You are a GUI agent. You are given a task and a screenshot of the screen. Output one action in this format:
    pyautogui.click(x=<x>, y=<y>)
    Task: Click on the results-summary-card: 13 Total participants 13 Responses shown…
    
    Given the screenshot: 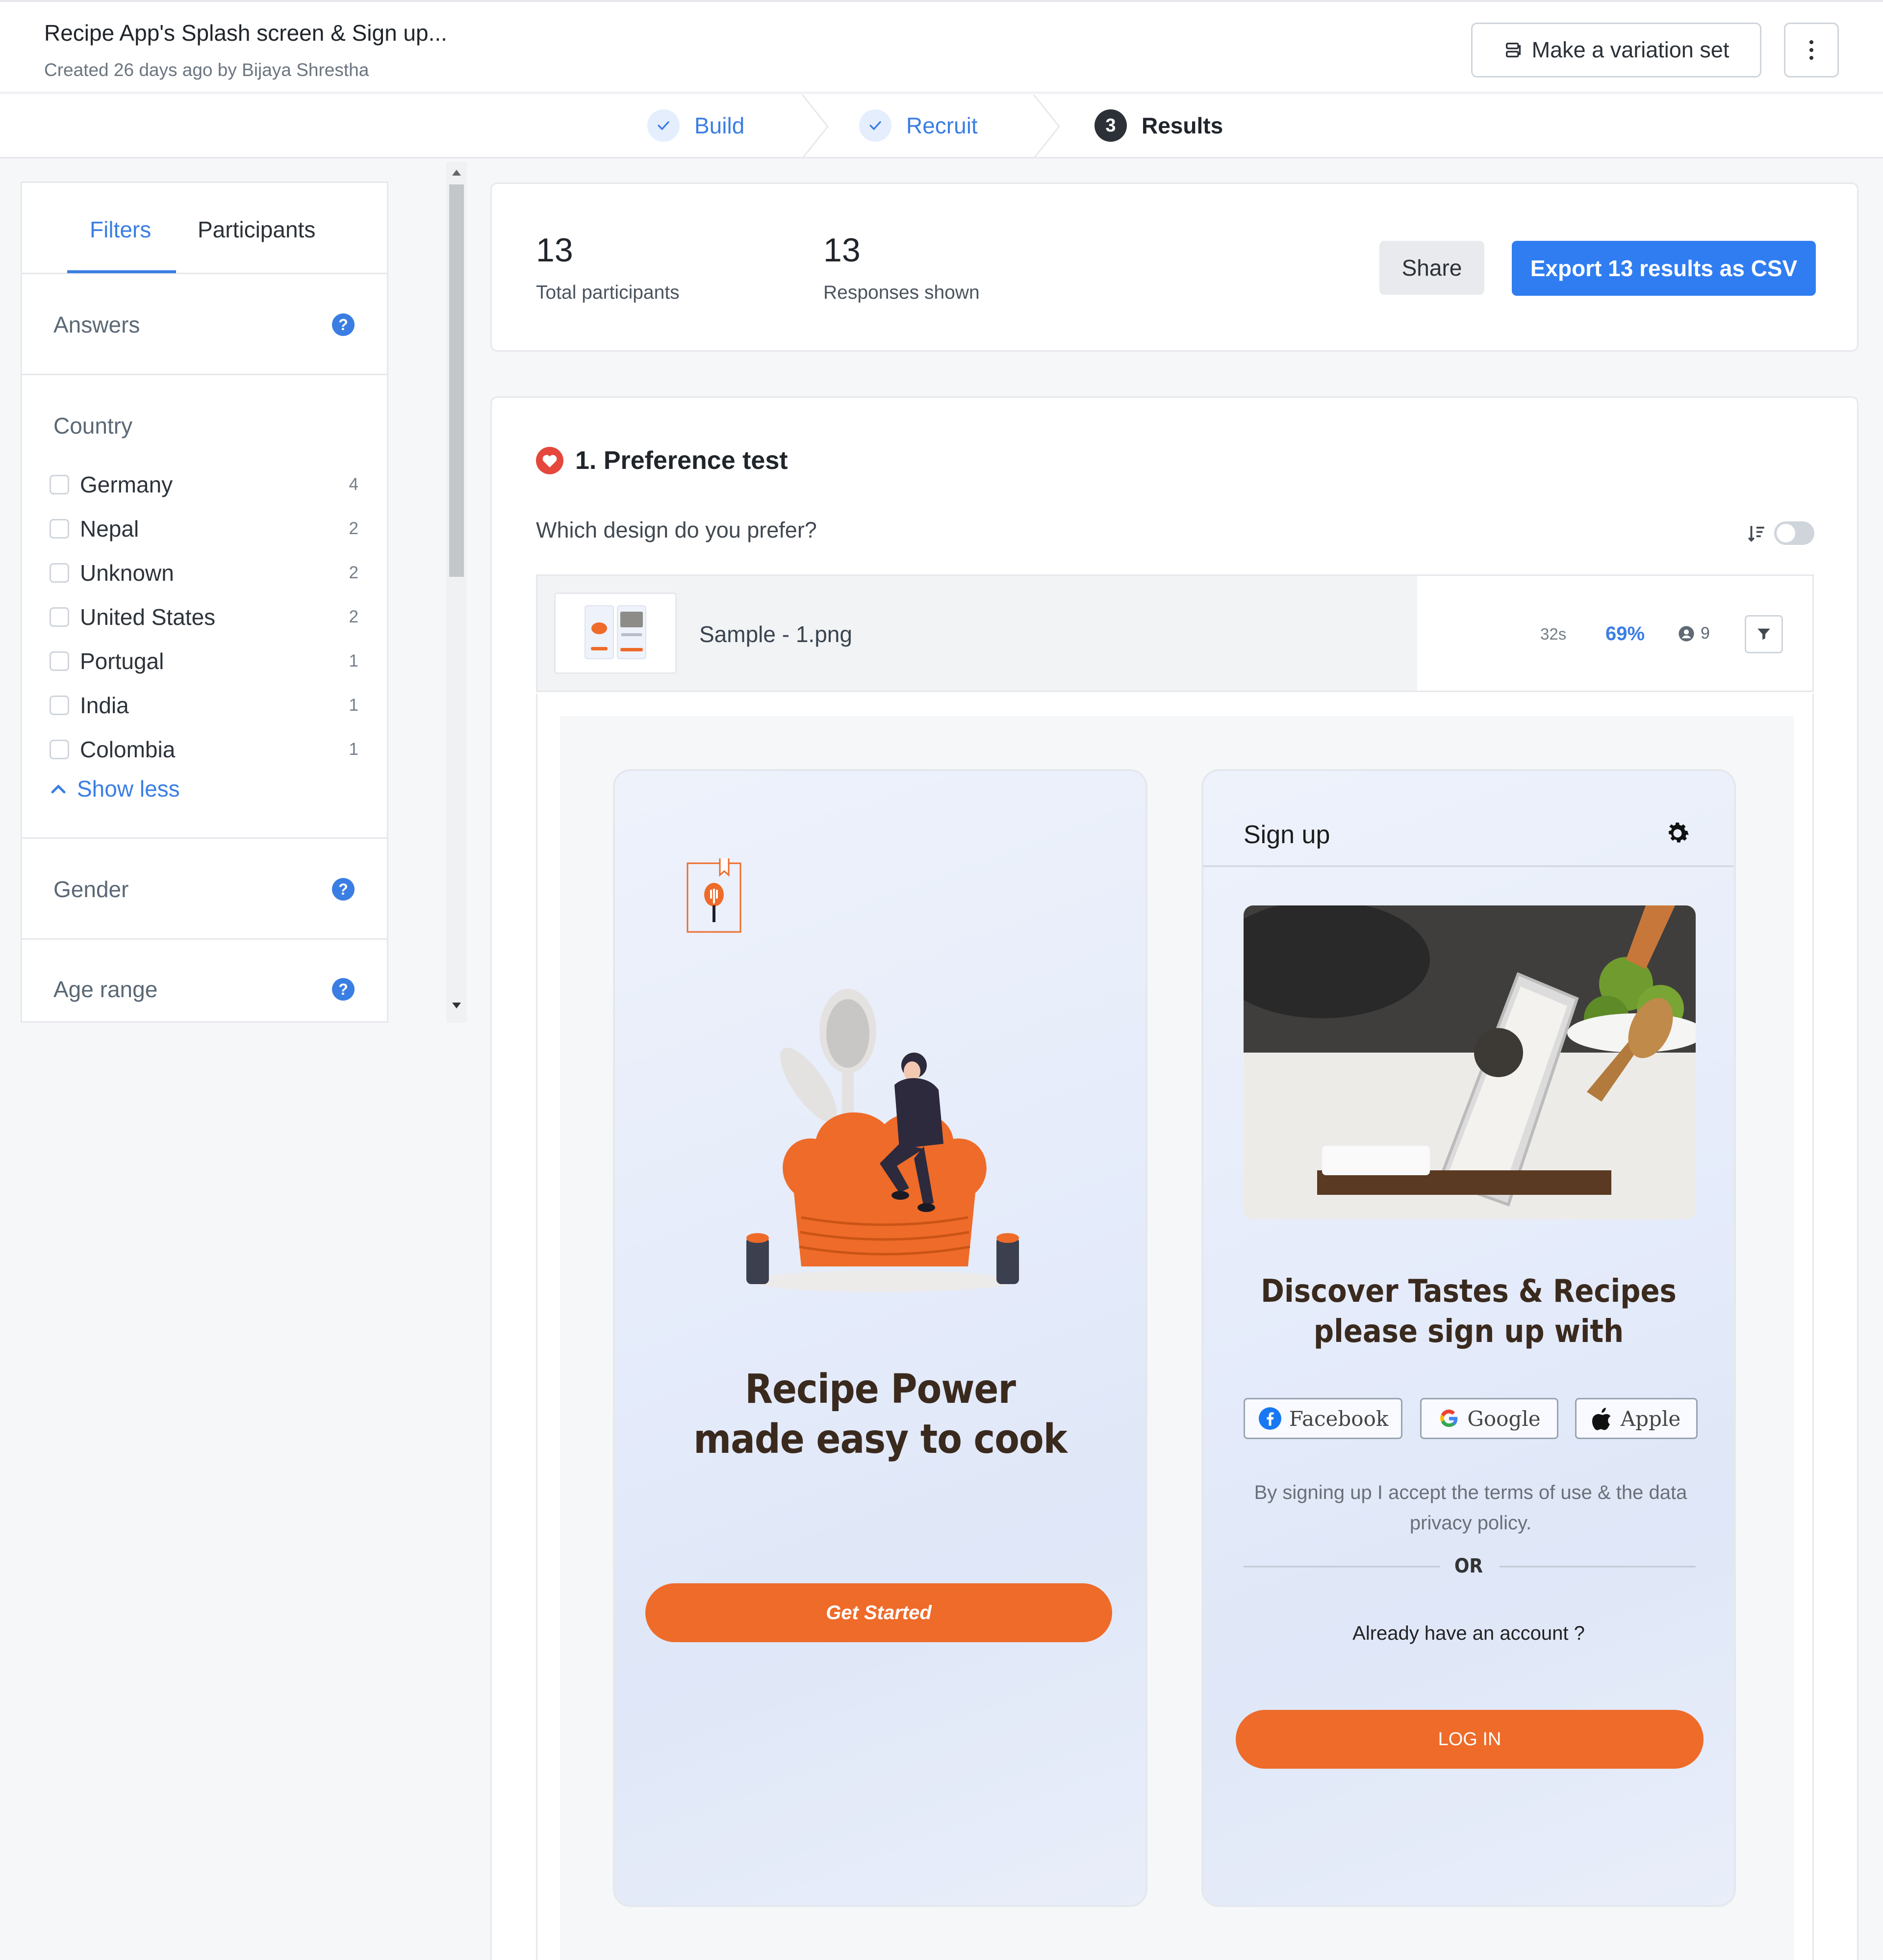 What is the action you would take?
    pyautogui.click(x=1174, y=267)
    